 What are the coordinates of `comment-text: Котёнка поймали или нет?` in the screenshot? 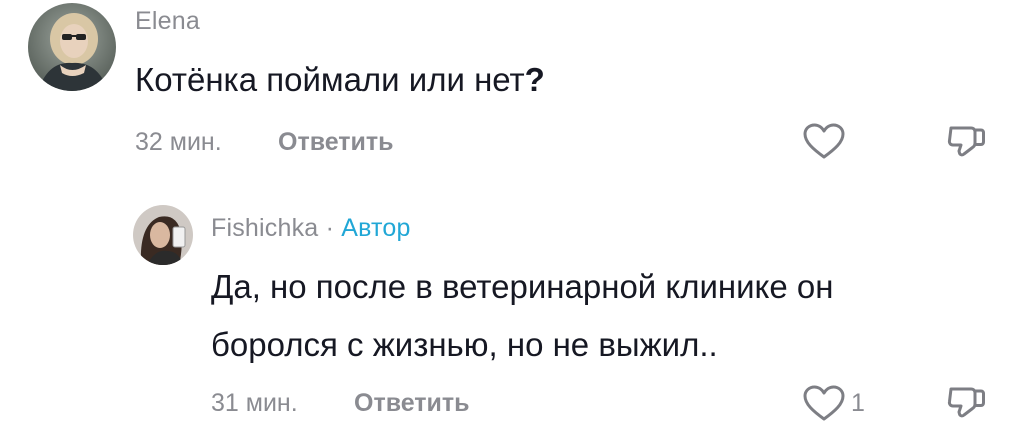 It's located at (340, 80).